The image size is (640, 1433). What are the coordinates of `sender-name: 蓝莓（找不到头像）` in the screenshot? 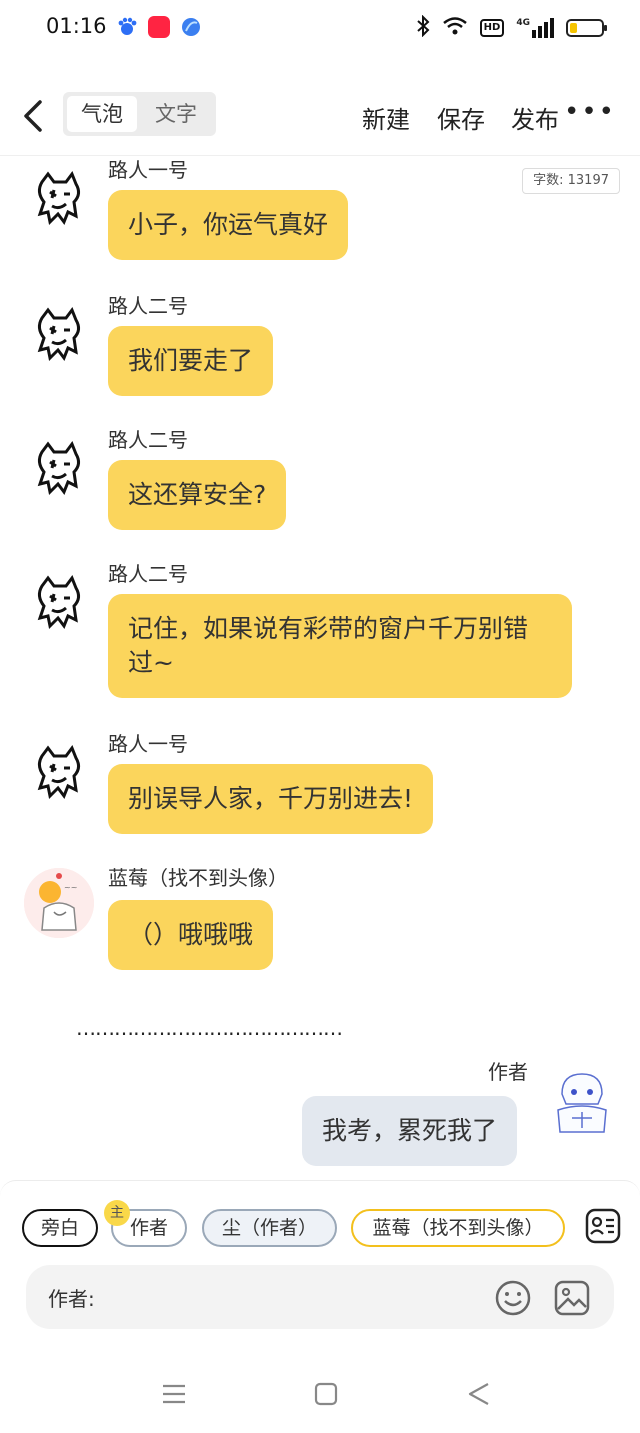 It's located at (198, 878).